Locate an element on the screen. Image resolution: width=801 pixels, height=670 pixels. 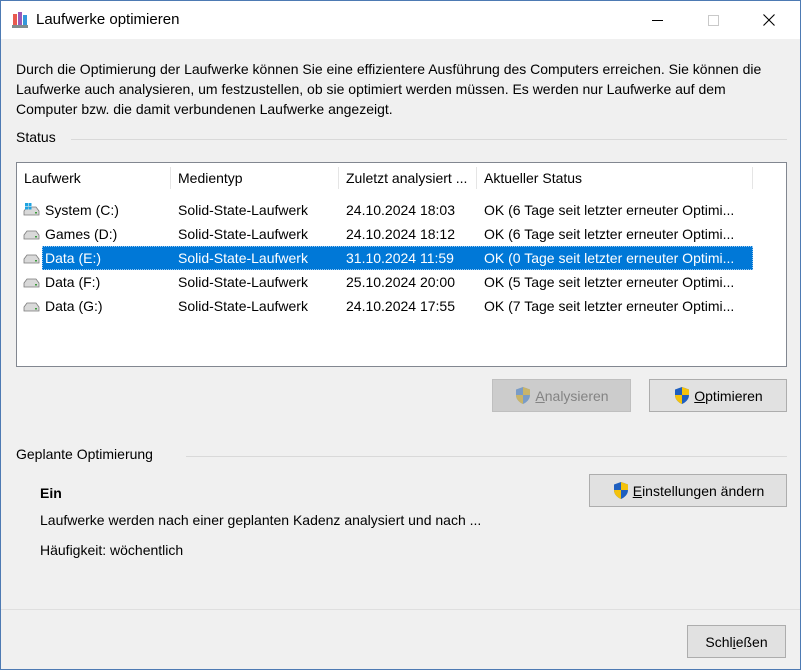
column-header-drive: Laufwerk is located at coordinates (94, 178).